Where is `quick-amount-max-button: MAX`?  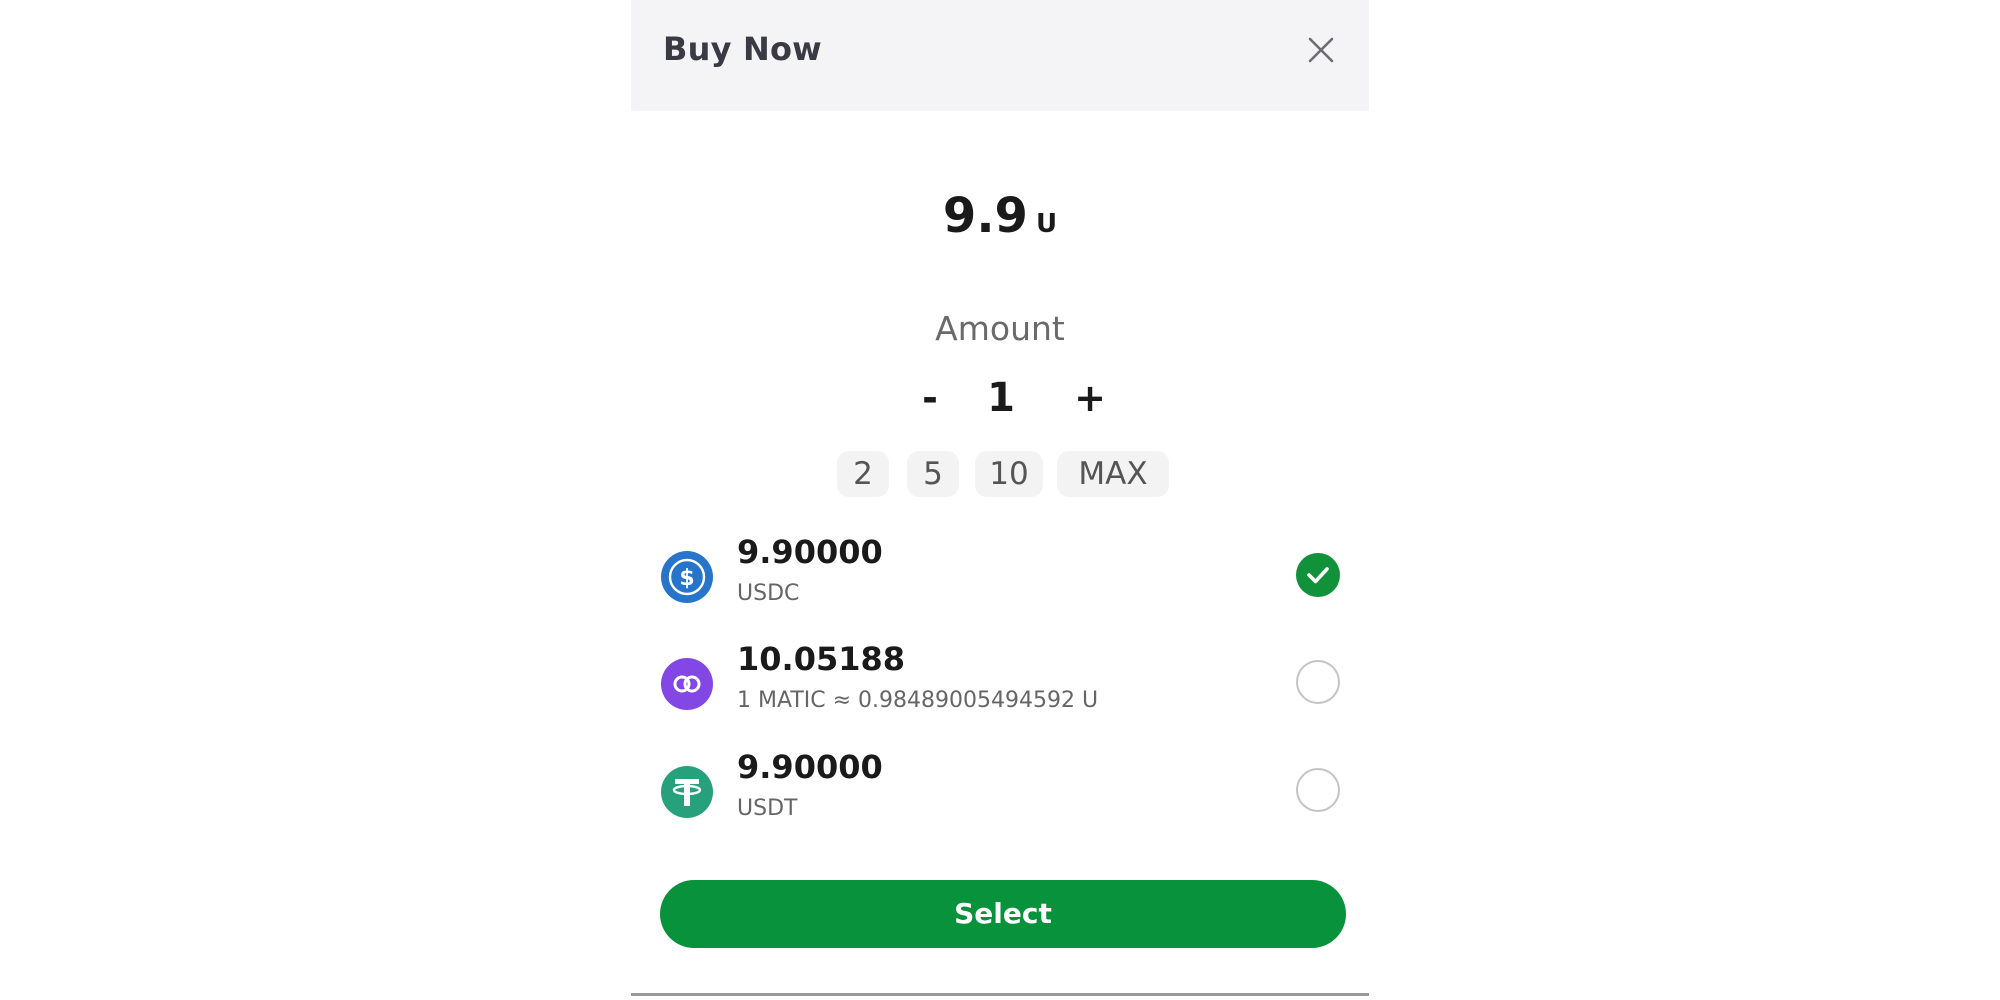
quick-amount-max-button: MAX is located at coordinates (1113, 474).